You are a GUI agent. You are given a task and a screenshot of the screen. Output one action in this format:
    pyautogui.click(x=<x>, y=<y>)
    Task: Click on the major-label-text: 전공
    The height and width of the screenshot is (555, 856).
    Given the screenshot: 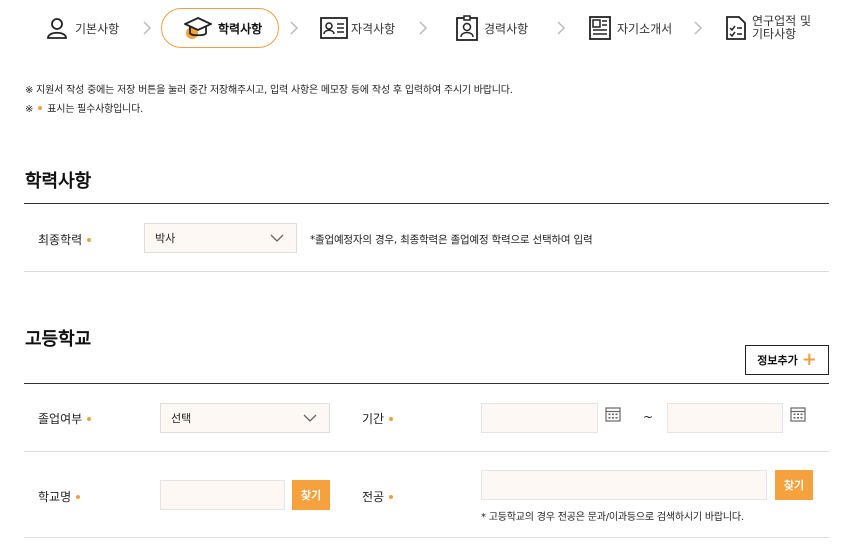 What is the action you would take?
    pyautogui.click(x=373, y=497)
    